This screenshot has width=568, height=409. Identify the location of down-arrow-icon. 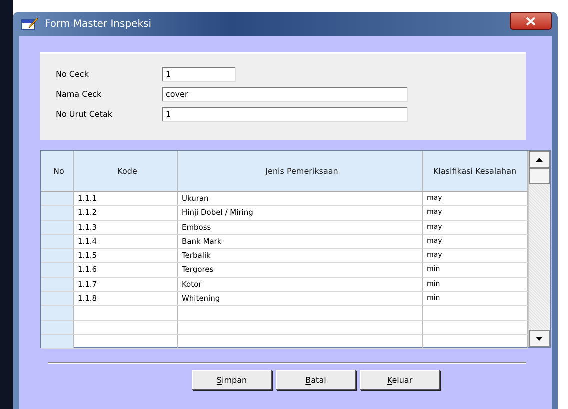
(539, 338).